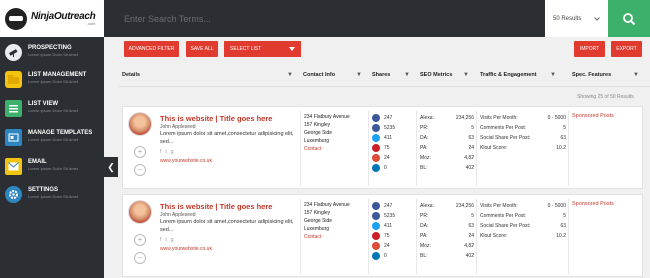 The width and height of the screenshot is (650, 278). Describe the element at coordinates (63, 16) in the screenshot. I see `logo-title: NinjaOutreach` at that location.